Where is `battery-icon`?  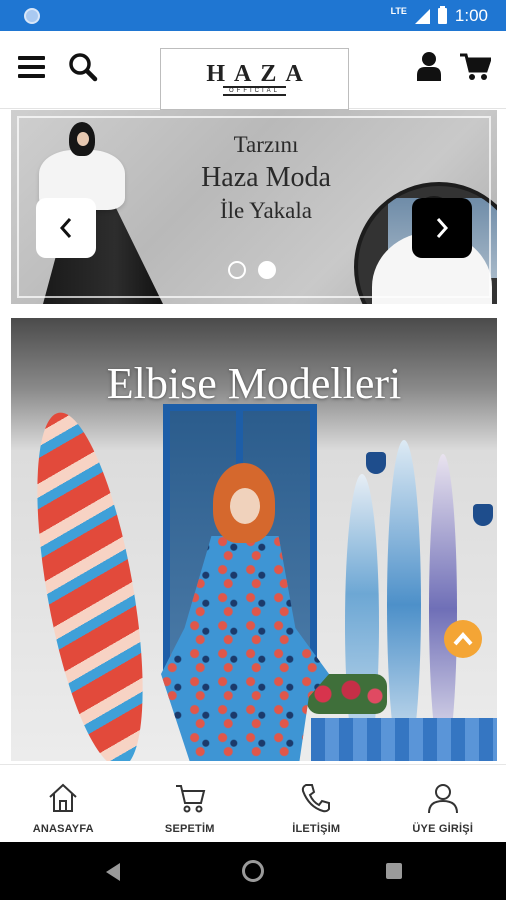 battery-icon is located at coordinates (442, 15).